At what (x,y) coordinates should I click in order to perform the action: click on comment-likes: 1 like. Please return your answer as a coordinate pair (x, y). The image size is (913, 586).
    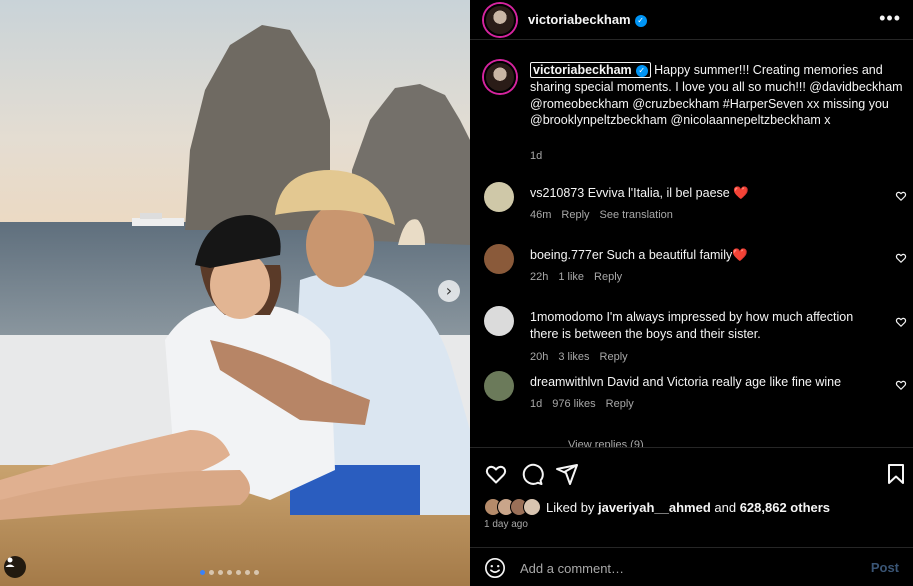
    Looking at the image, I should click on (571, 277).